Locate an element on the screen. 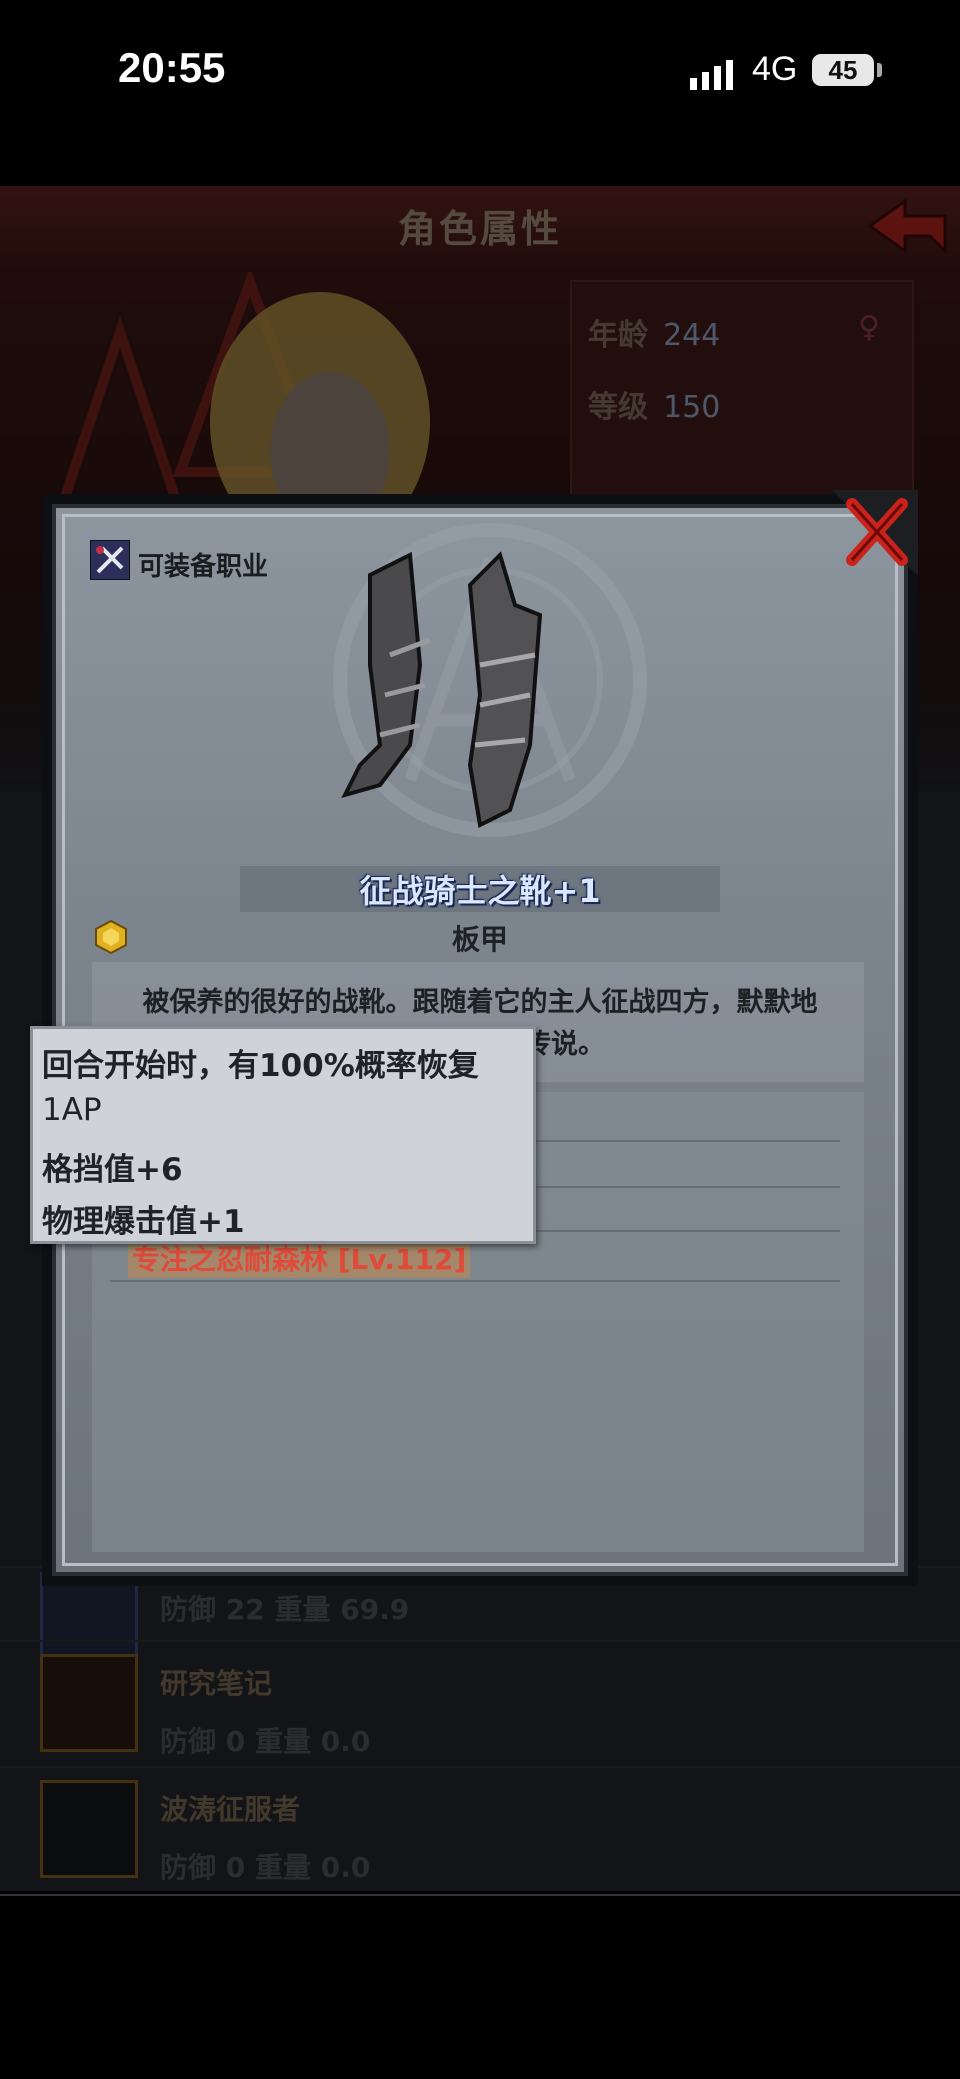  network-type: 4G is located at coordinates (775, 69).